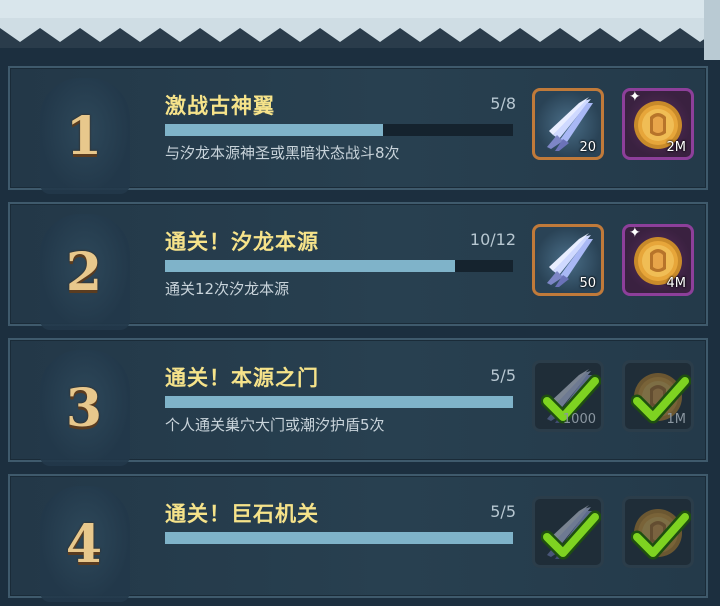  I want to click on quest-title: 通关！巨石机关, so click(242, 514).